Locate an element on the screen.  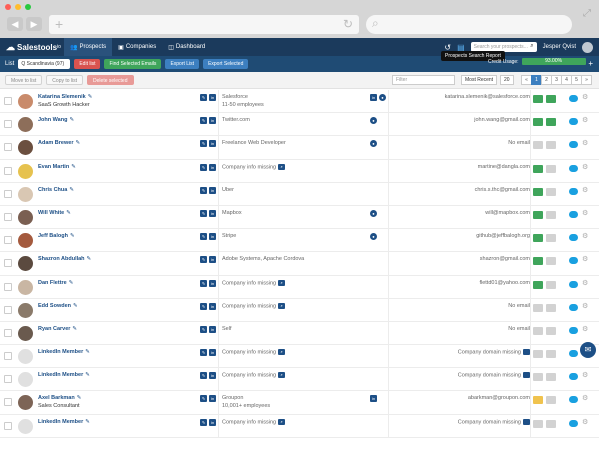
forward-arrow-icon: ▶ is located at coordinates (34, 24).